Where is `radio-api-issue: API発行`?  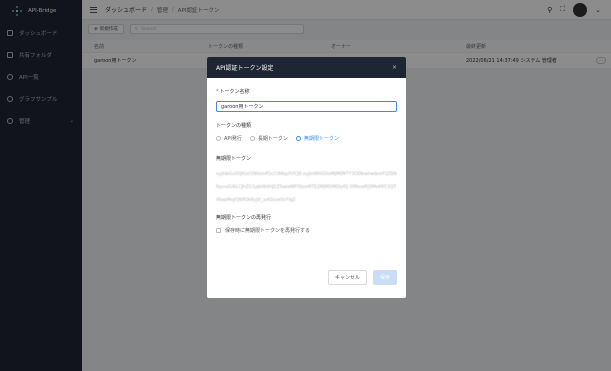 radio-api-issue: API発行 is located at coordinates (229, 138).